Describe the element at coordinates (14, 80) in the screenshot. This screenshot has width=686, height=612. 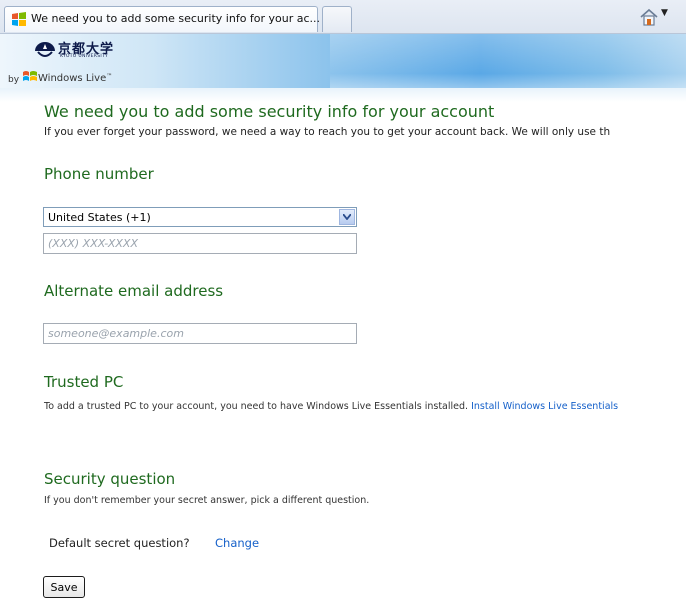
I see `by-label: by` at that location.